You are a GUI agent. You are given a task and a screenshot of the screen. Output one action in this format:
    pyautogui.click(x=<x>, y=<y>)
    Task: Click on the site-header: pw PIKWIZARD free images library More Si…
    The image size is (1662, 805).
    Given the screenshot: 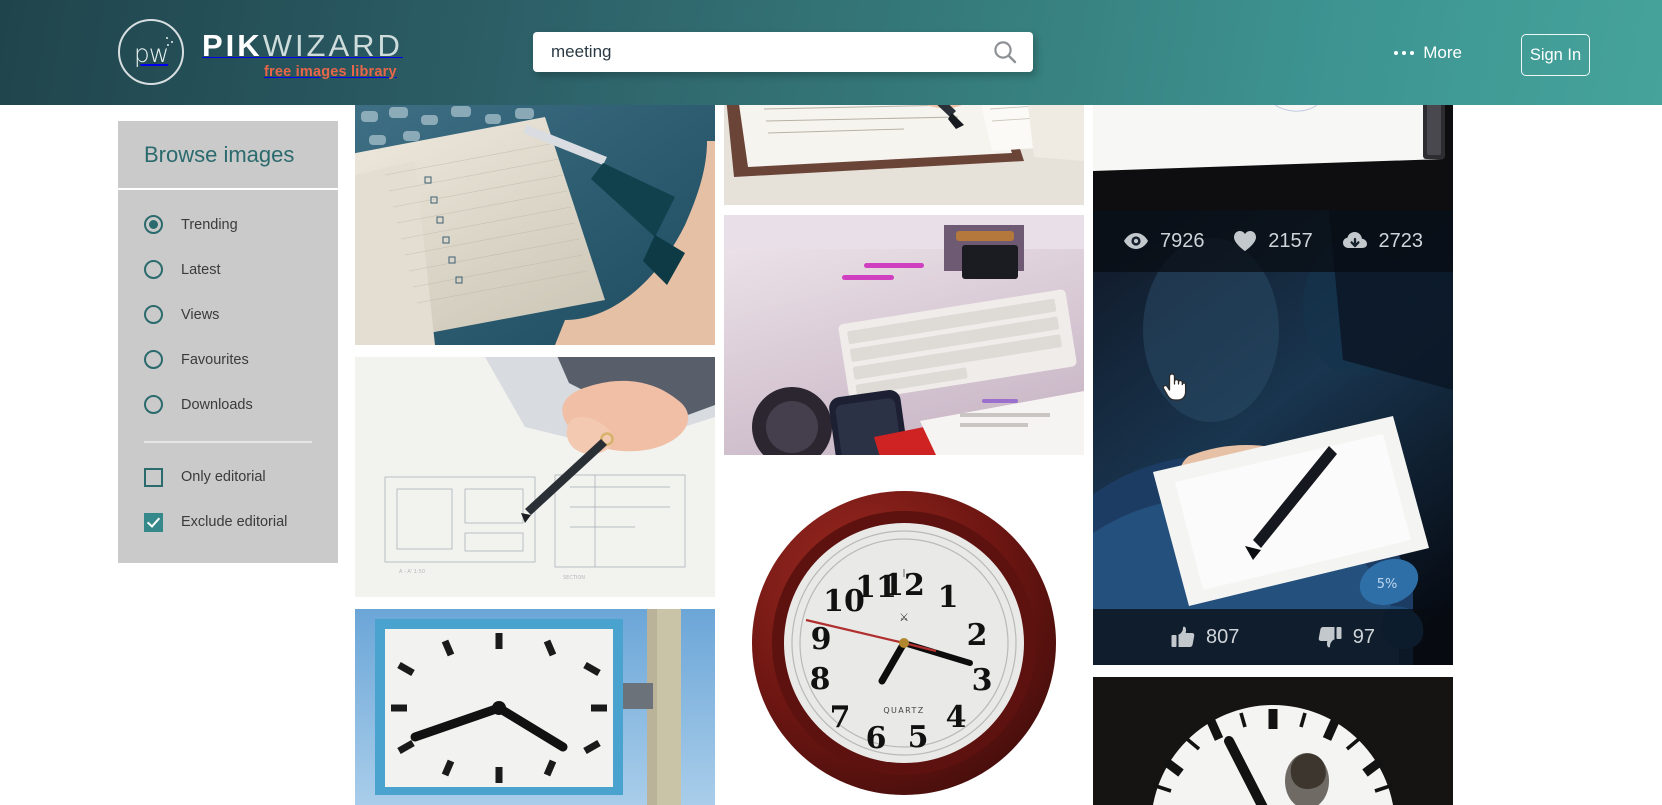 What is the action you would take?
    pyautogui.click(x=831, y=52)
    